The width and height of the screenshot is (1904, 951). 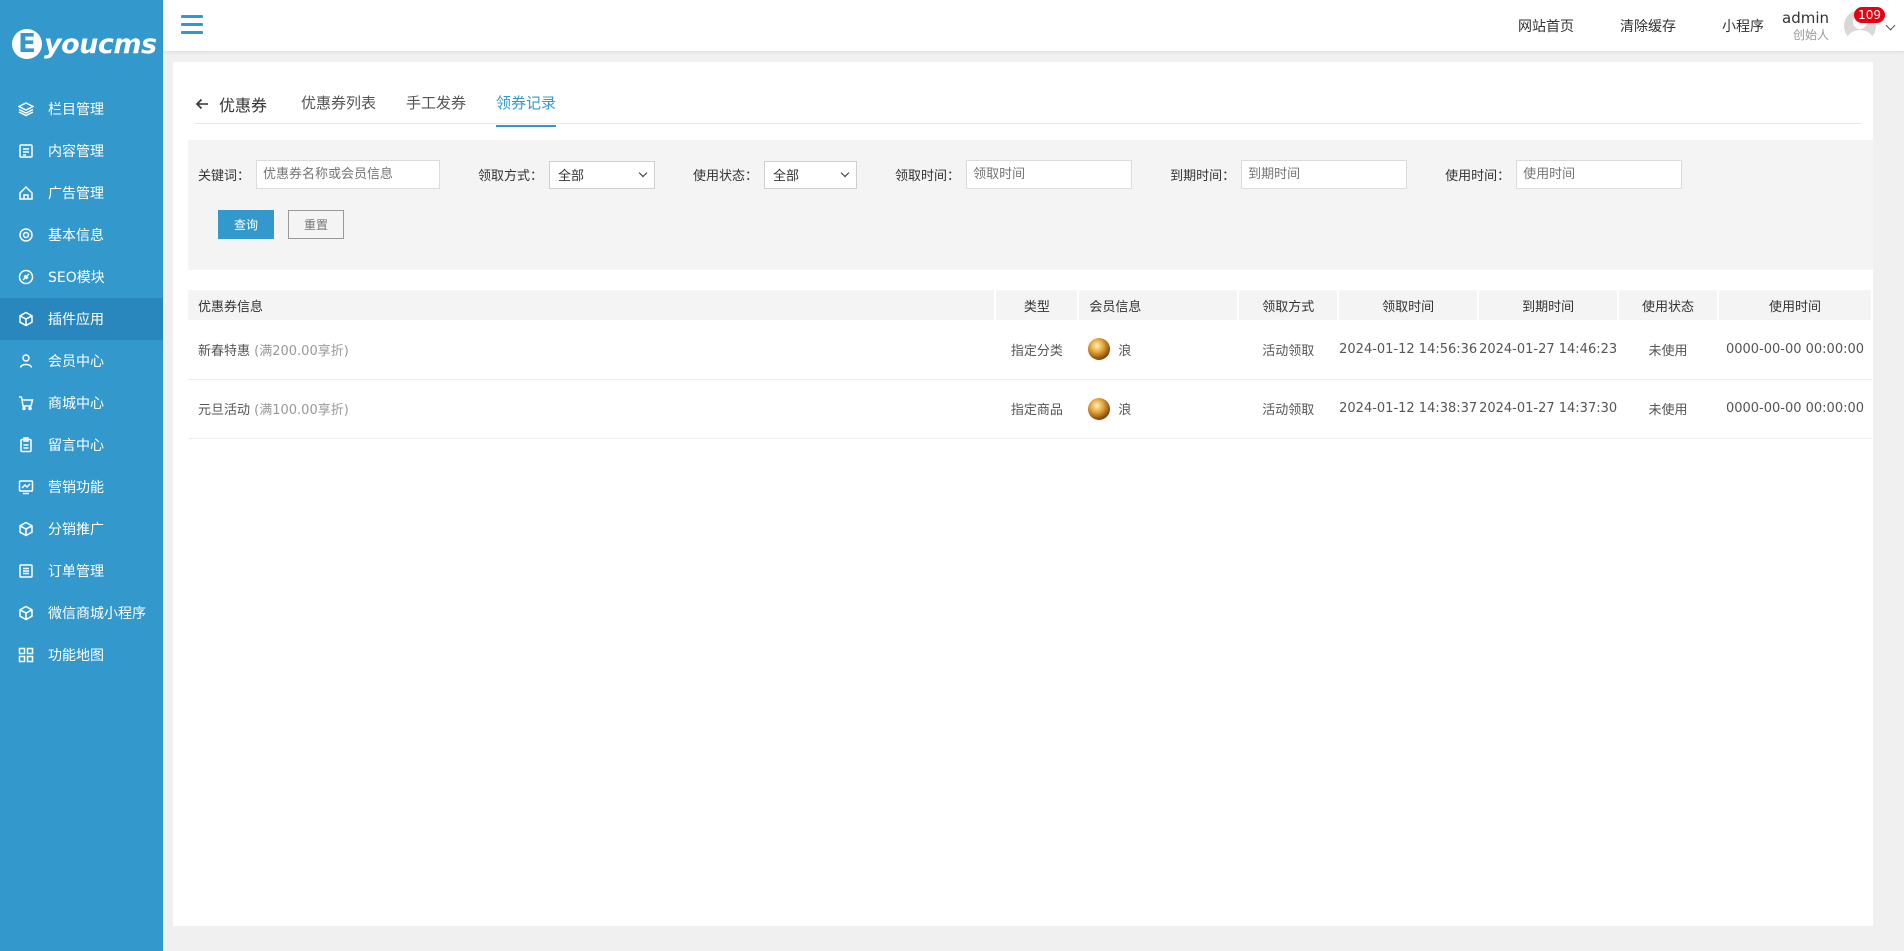 What do you see at coordinates (81, 109) in the screenshot?
I see `sidebar-item-column: 栏目管理` at bounding box center [81, 109].